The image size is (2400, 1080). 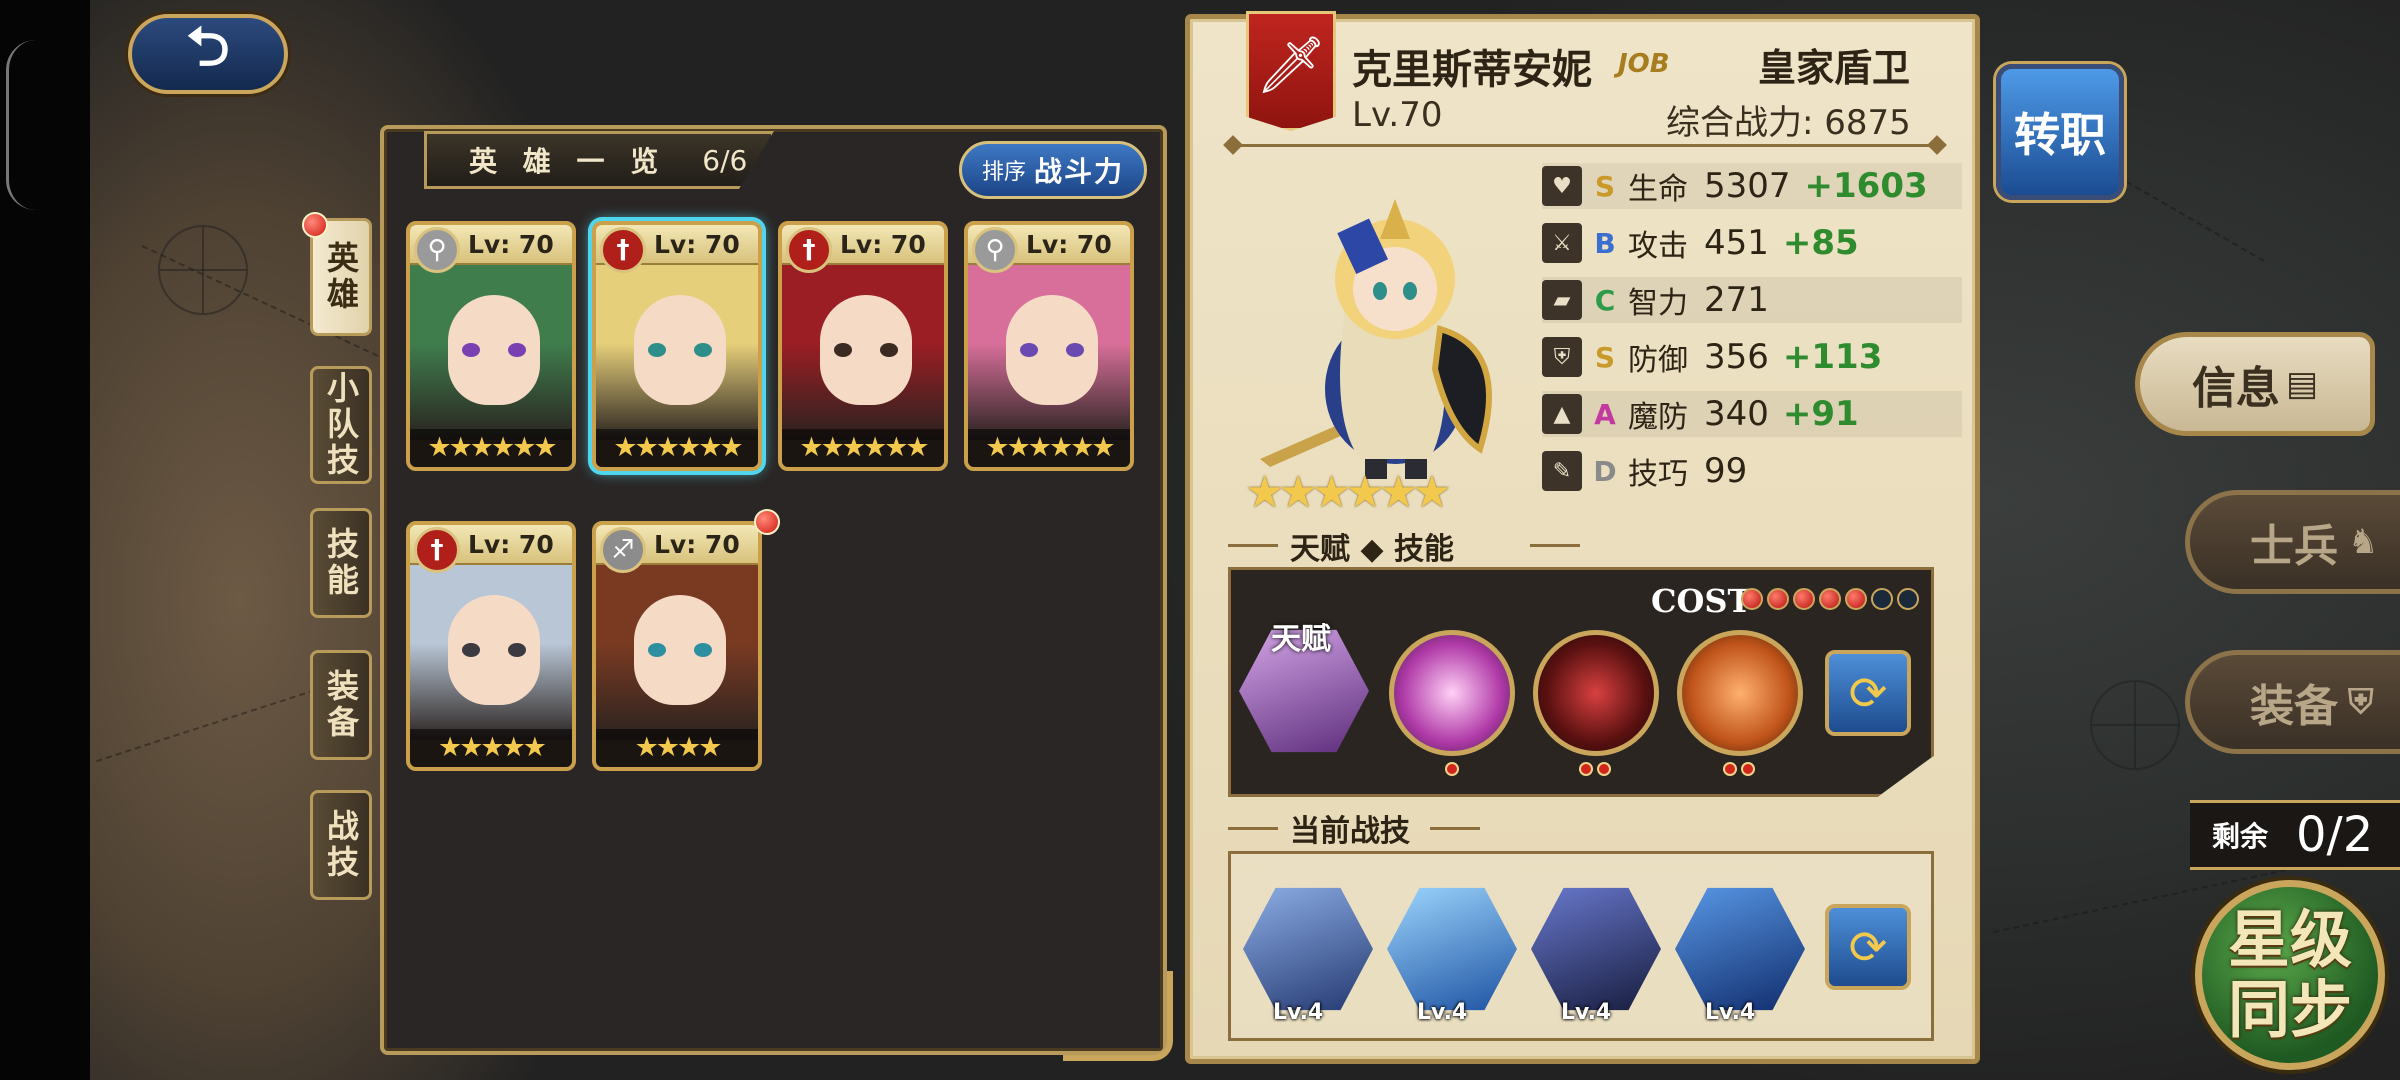 I want to click on stat-grade: B, so click(x=1605, y=243).